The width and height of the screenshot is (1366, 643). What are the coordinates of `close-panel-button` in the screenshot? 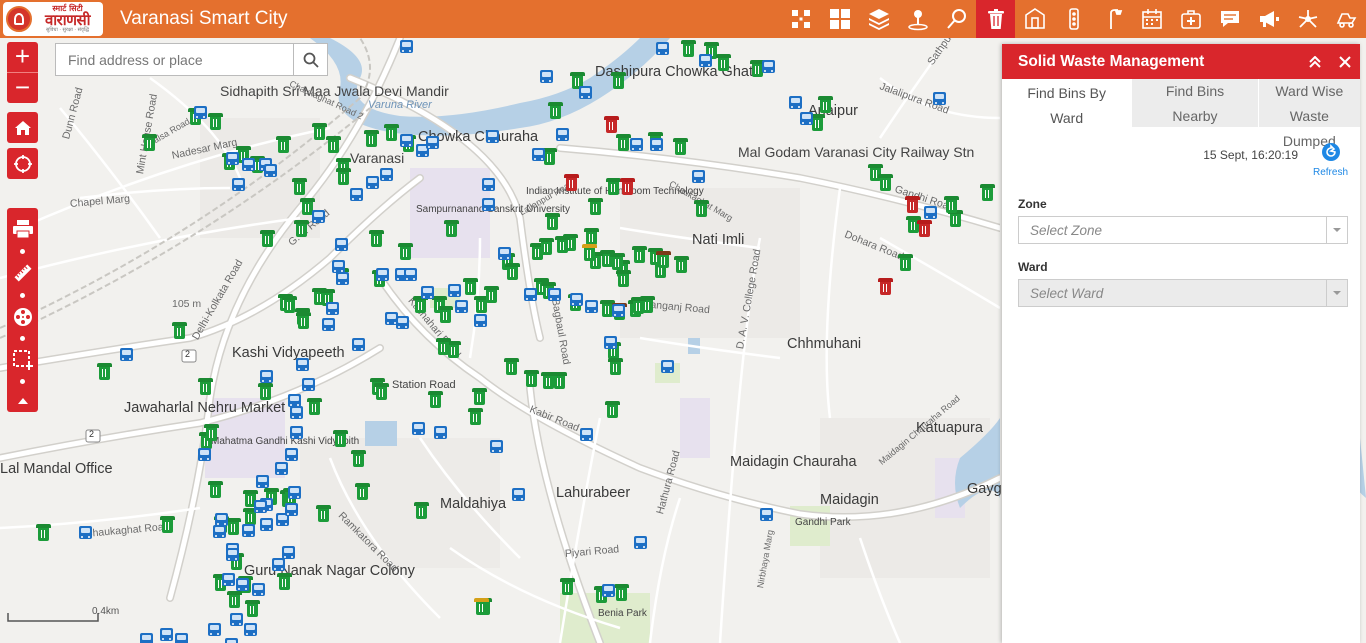 It's located at (1345, 61).